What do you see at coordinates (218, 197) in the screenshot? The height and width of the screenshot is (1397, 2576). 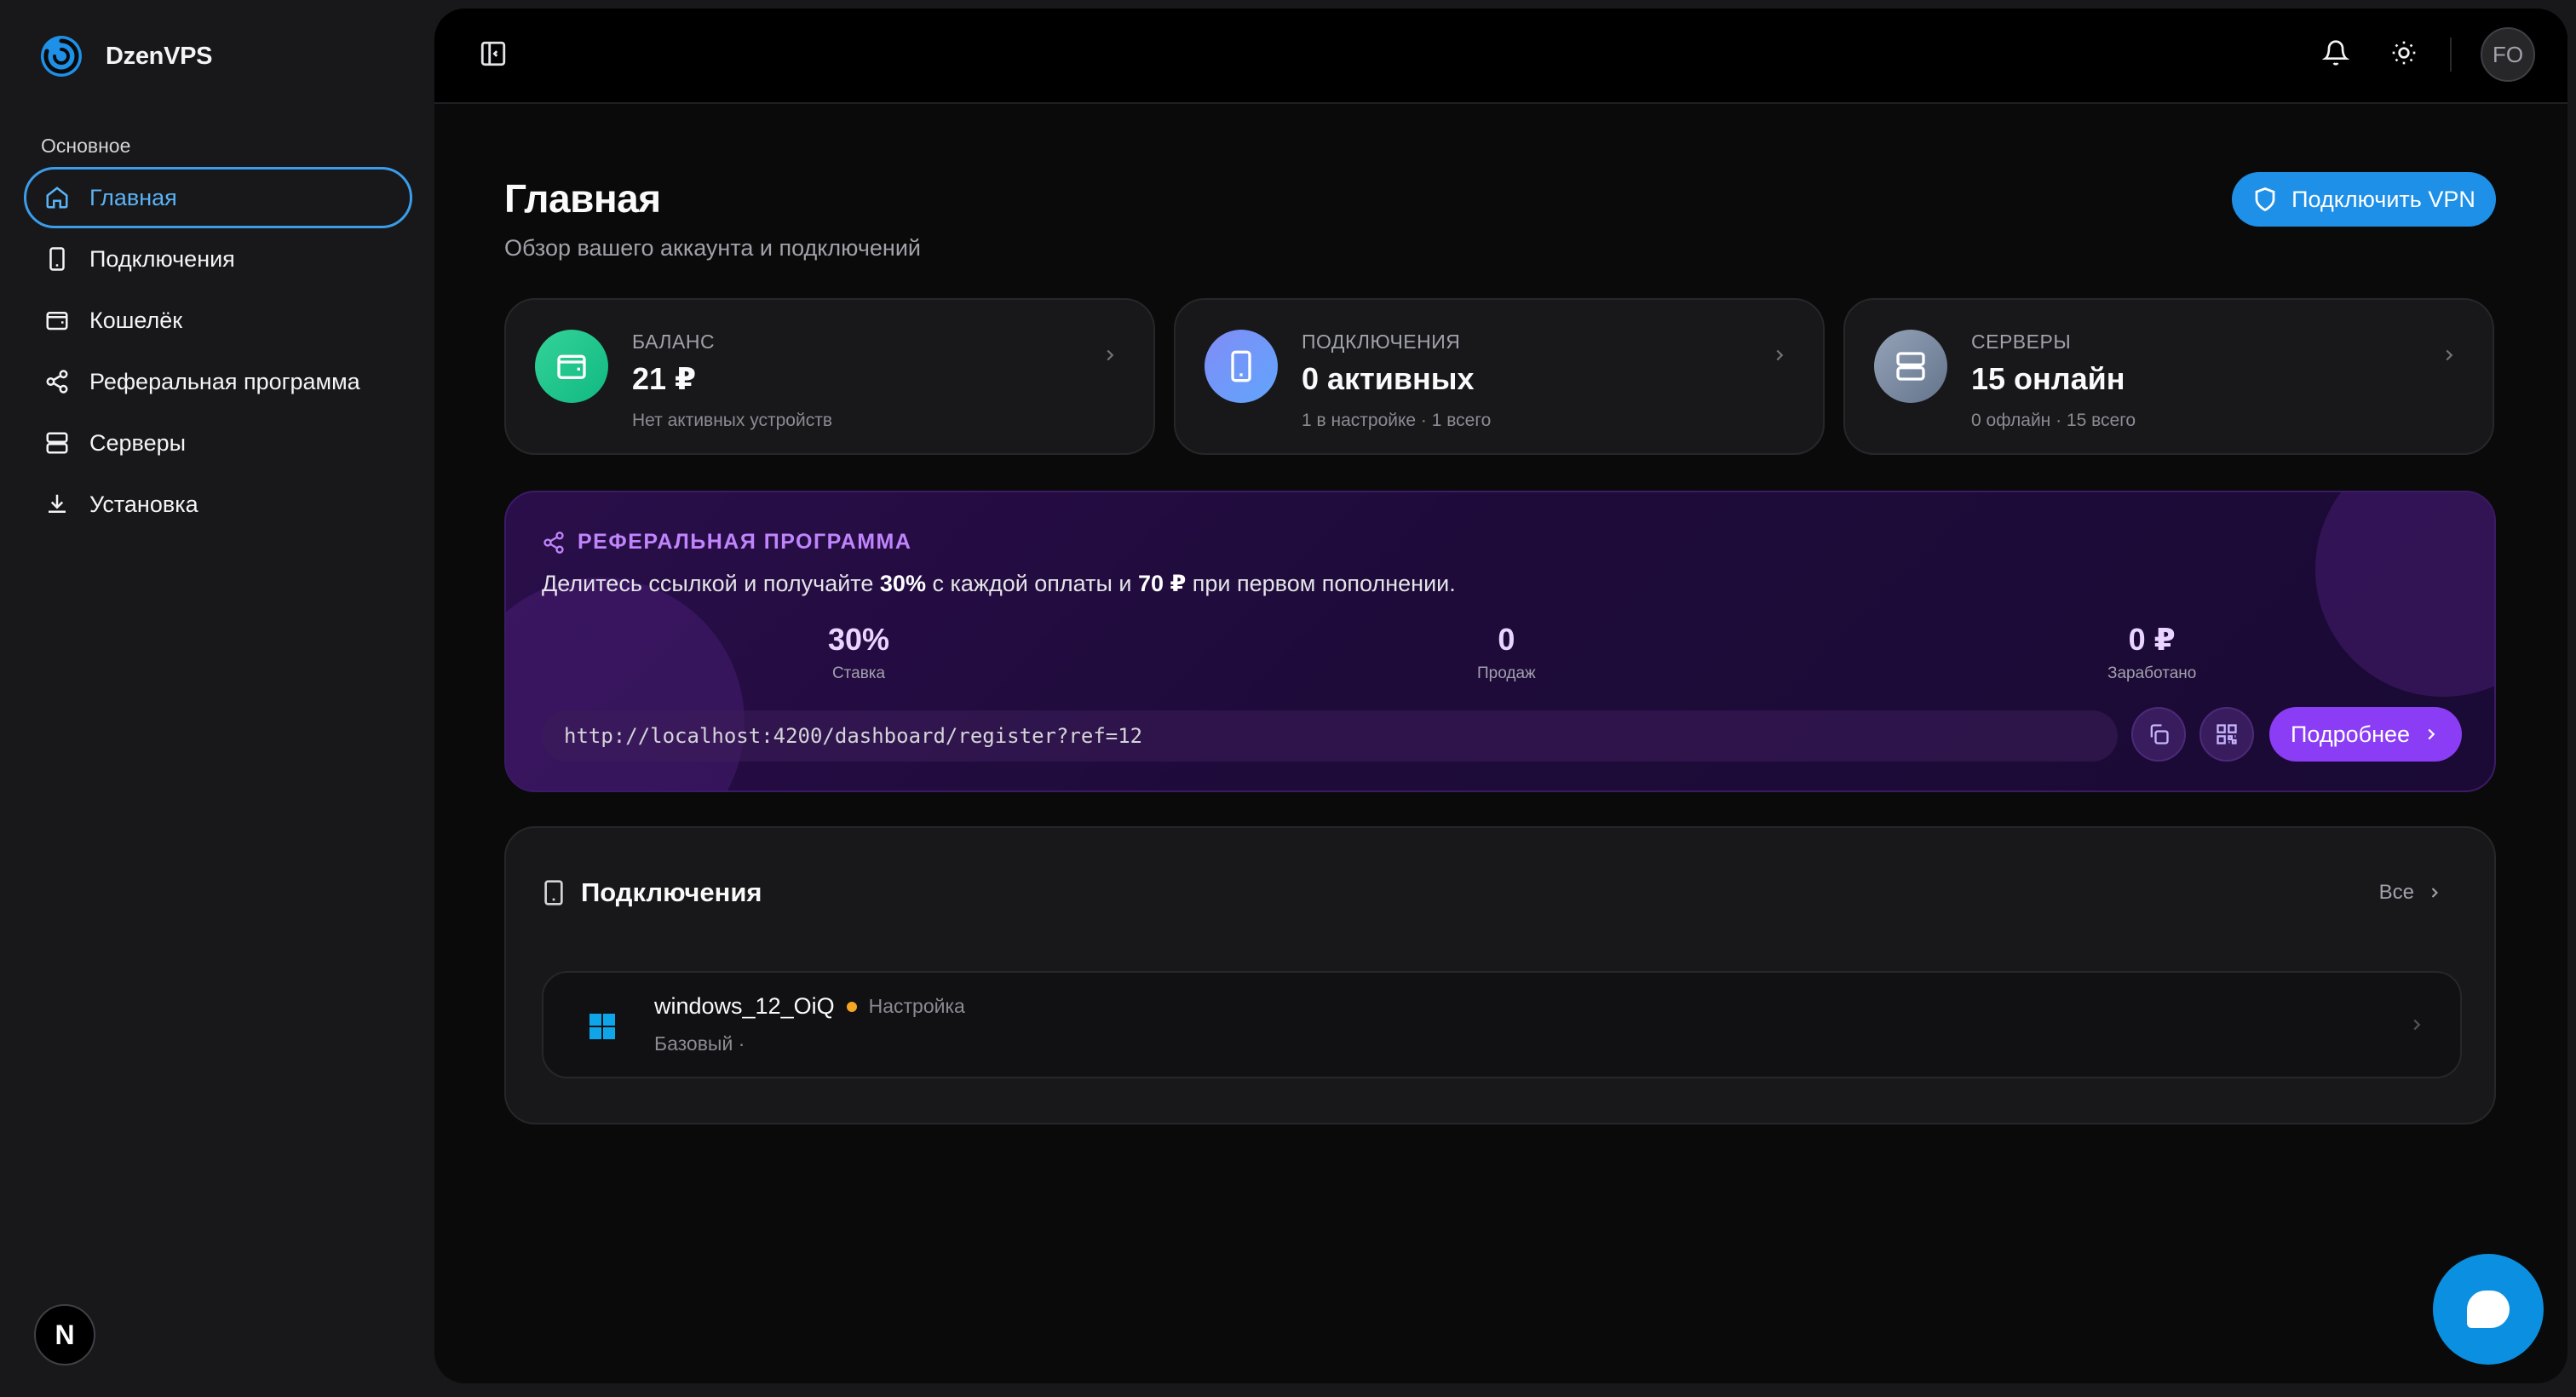 I see `sidebar-item-home: Главная` at bounding box center [218, 197].